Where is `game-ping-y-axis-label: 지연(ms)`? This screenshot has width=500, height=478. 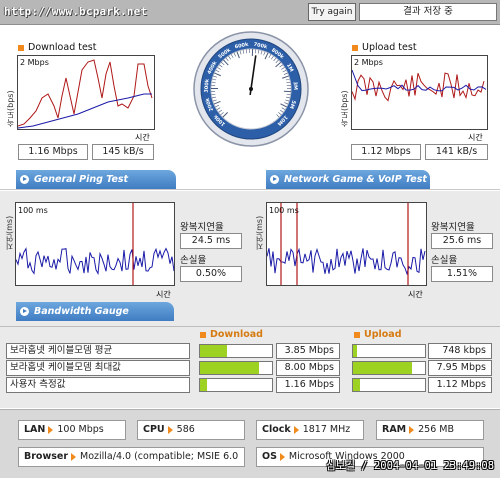 game-ping-y-axis-label: 지연(ms) is located at coordinates (259, 232).